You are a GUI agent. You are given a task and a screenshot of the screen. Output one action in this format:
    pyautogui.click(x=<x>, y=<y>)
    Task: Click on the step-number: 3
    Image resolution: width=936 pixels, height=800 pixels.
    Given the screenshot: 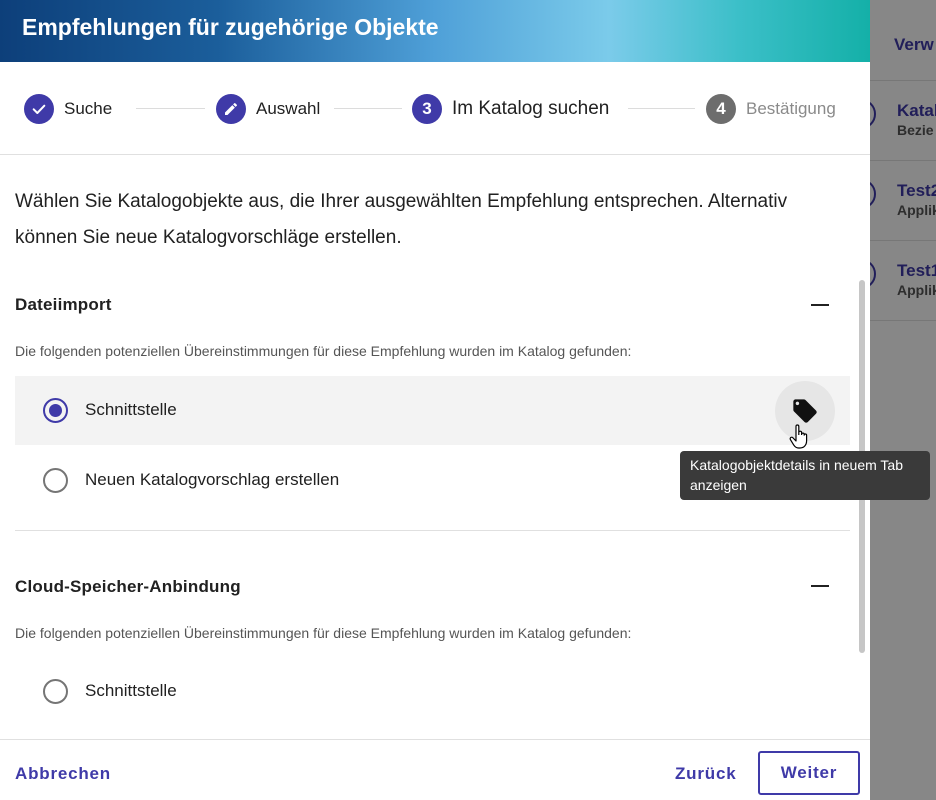 What is the action you would take?
    pyautogui.click(x=427, y=109)
    